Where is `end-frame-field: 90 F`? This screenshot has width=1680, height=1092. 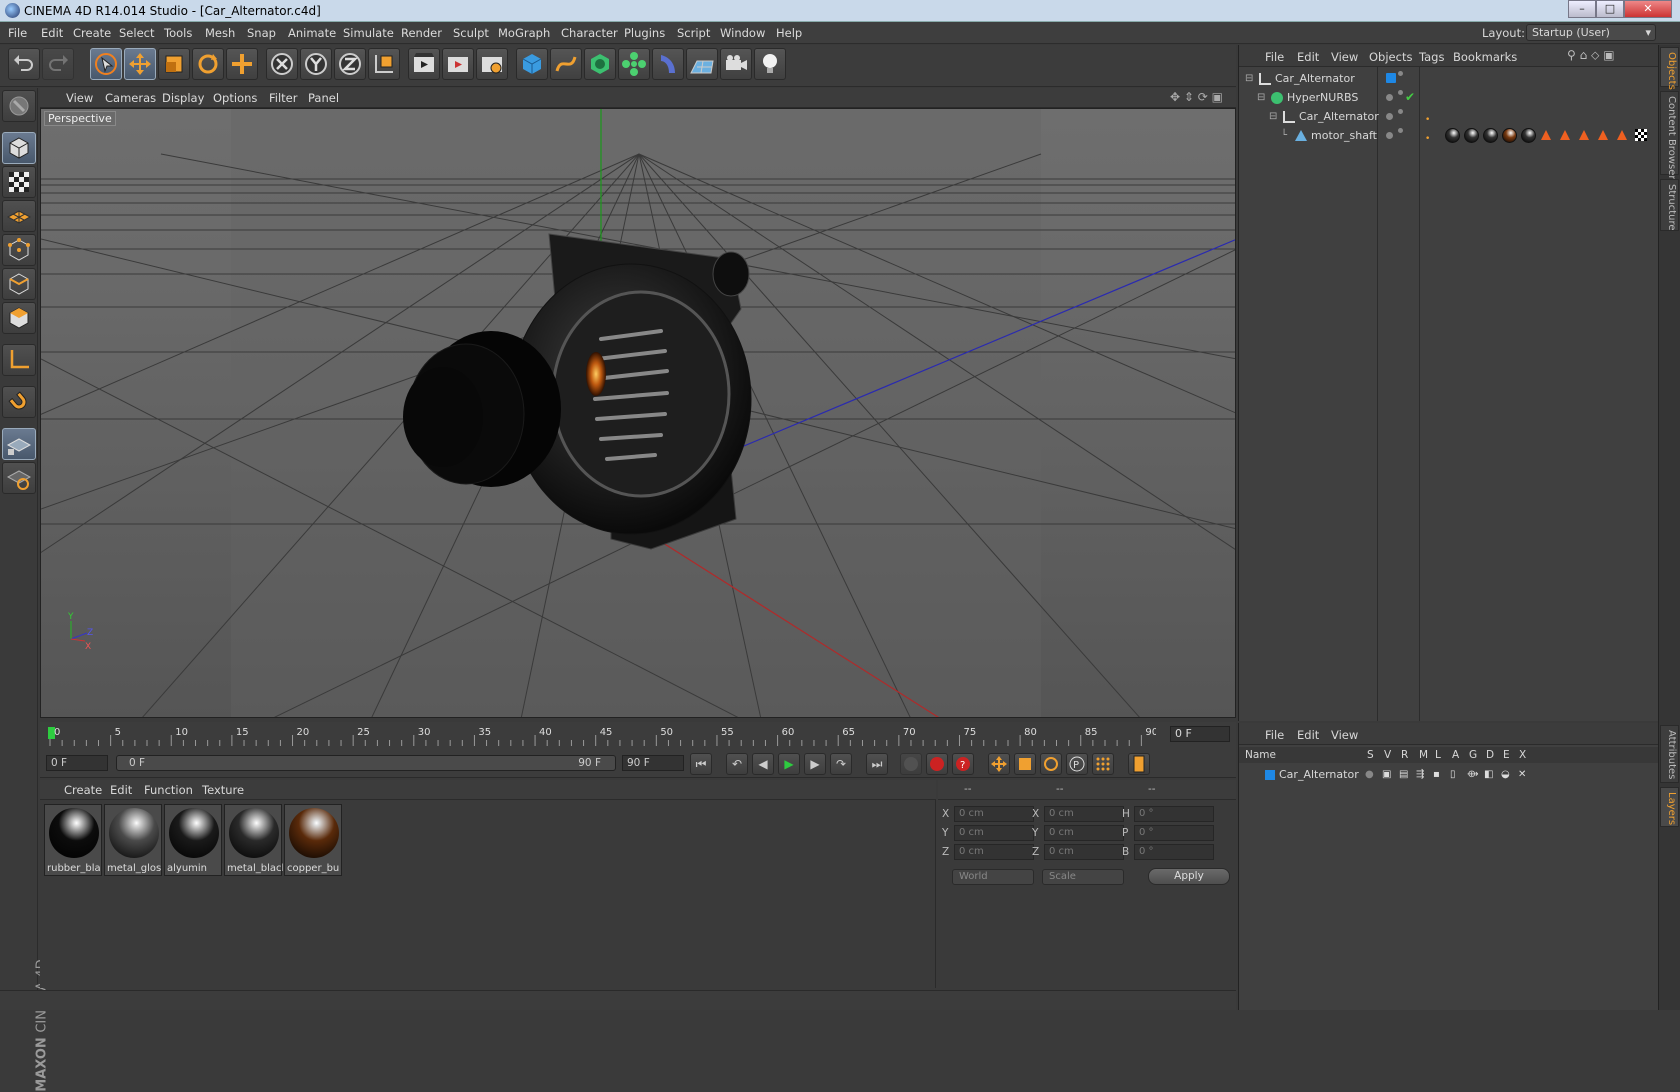 end-frame-field: 90 F is located at coordinates (653, 763).